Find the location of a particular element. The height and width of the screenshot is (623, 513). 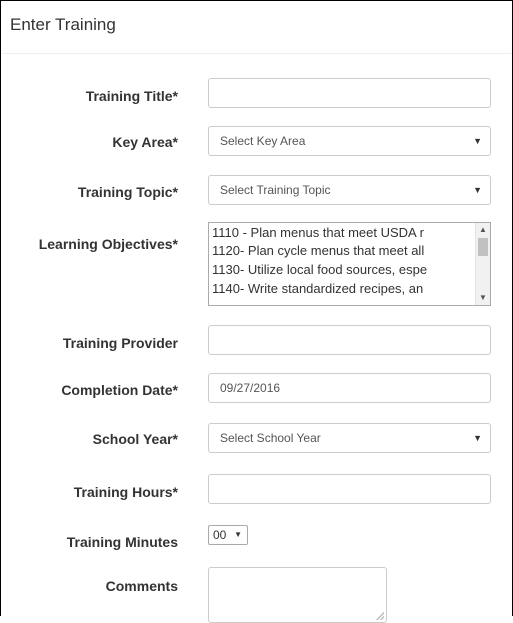

school-year-label: School Year* is located at coordinates (135, 439).